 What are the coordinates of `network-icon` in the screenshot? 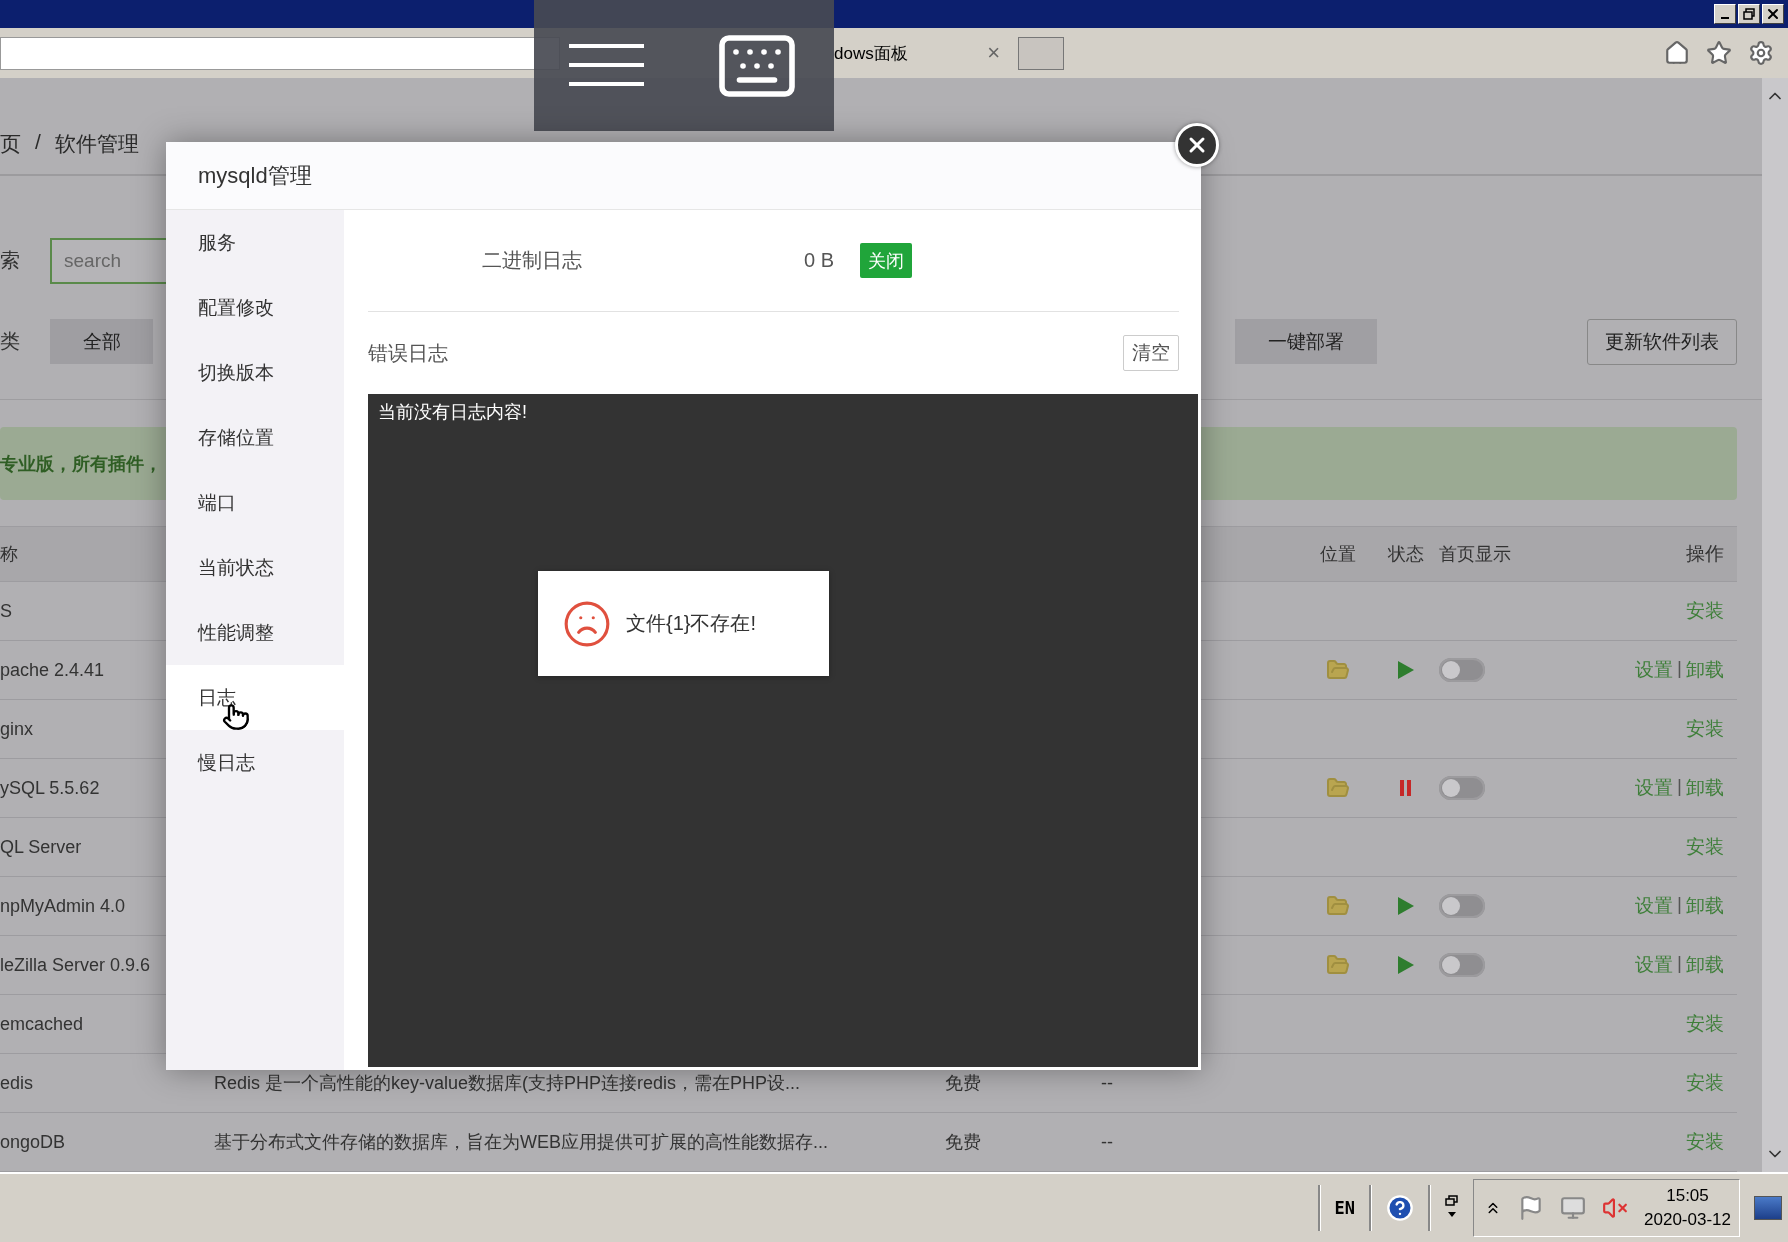 It's located at (1573, 1208).